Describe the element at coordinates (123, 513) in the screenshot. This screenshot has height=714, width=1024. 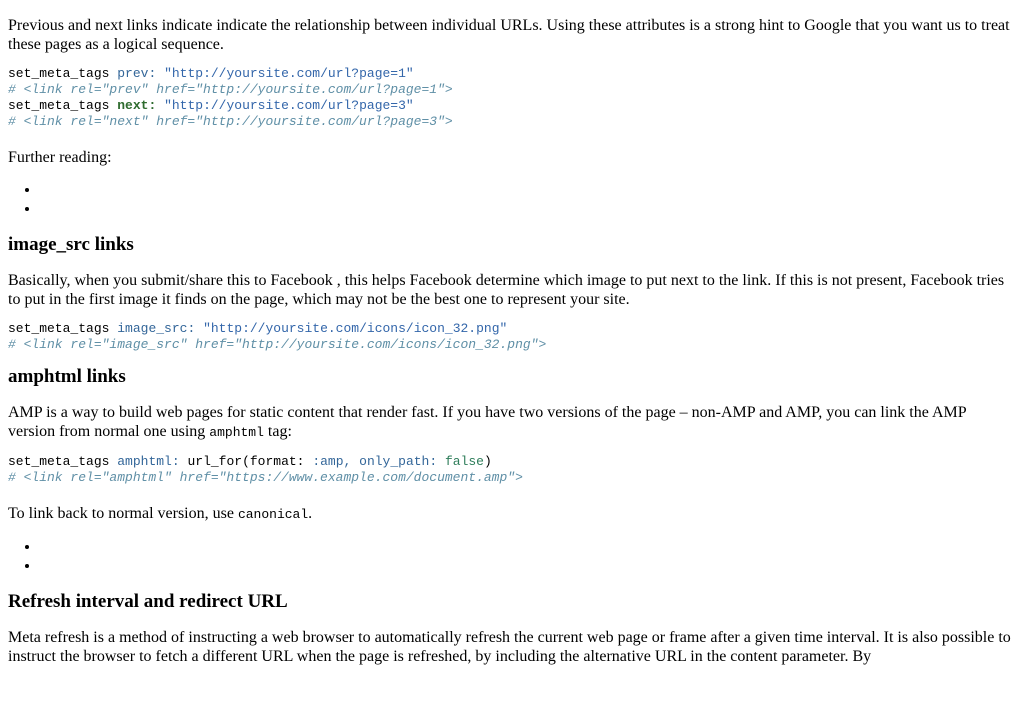
I see `link-back-body: To link back to normal version, use` at that location.